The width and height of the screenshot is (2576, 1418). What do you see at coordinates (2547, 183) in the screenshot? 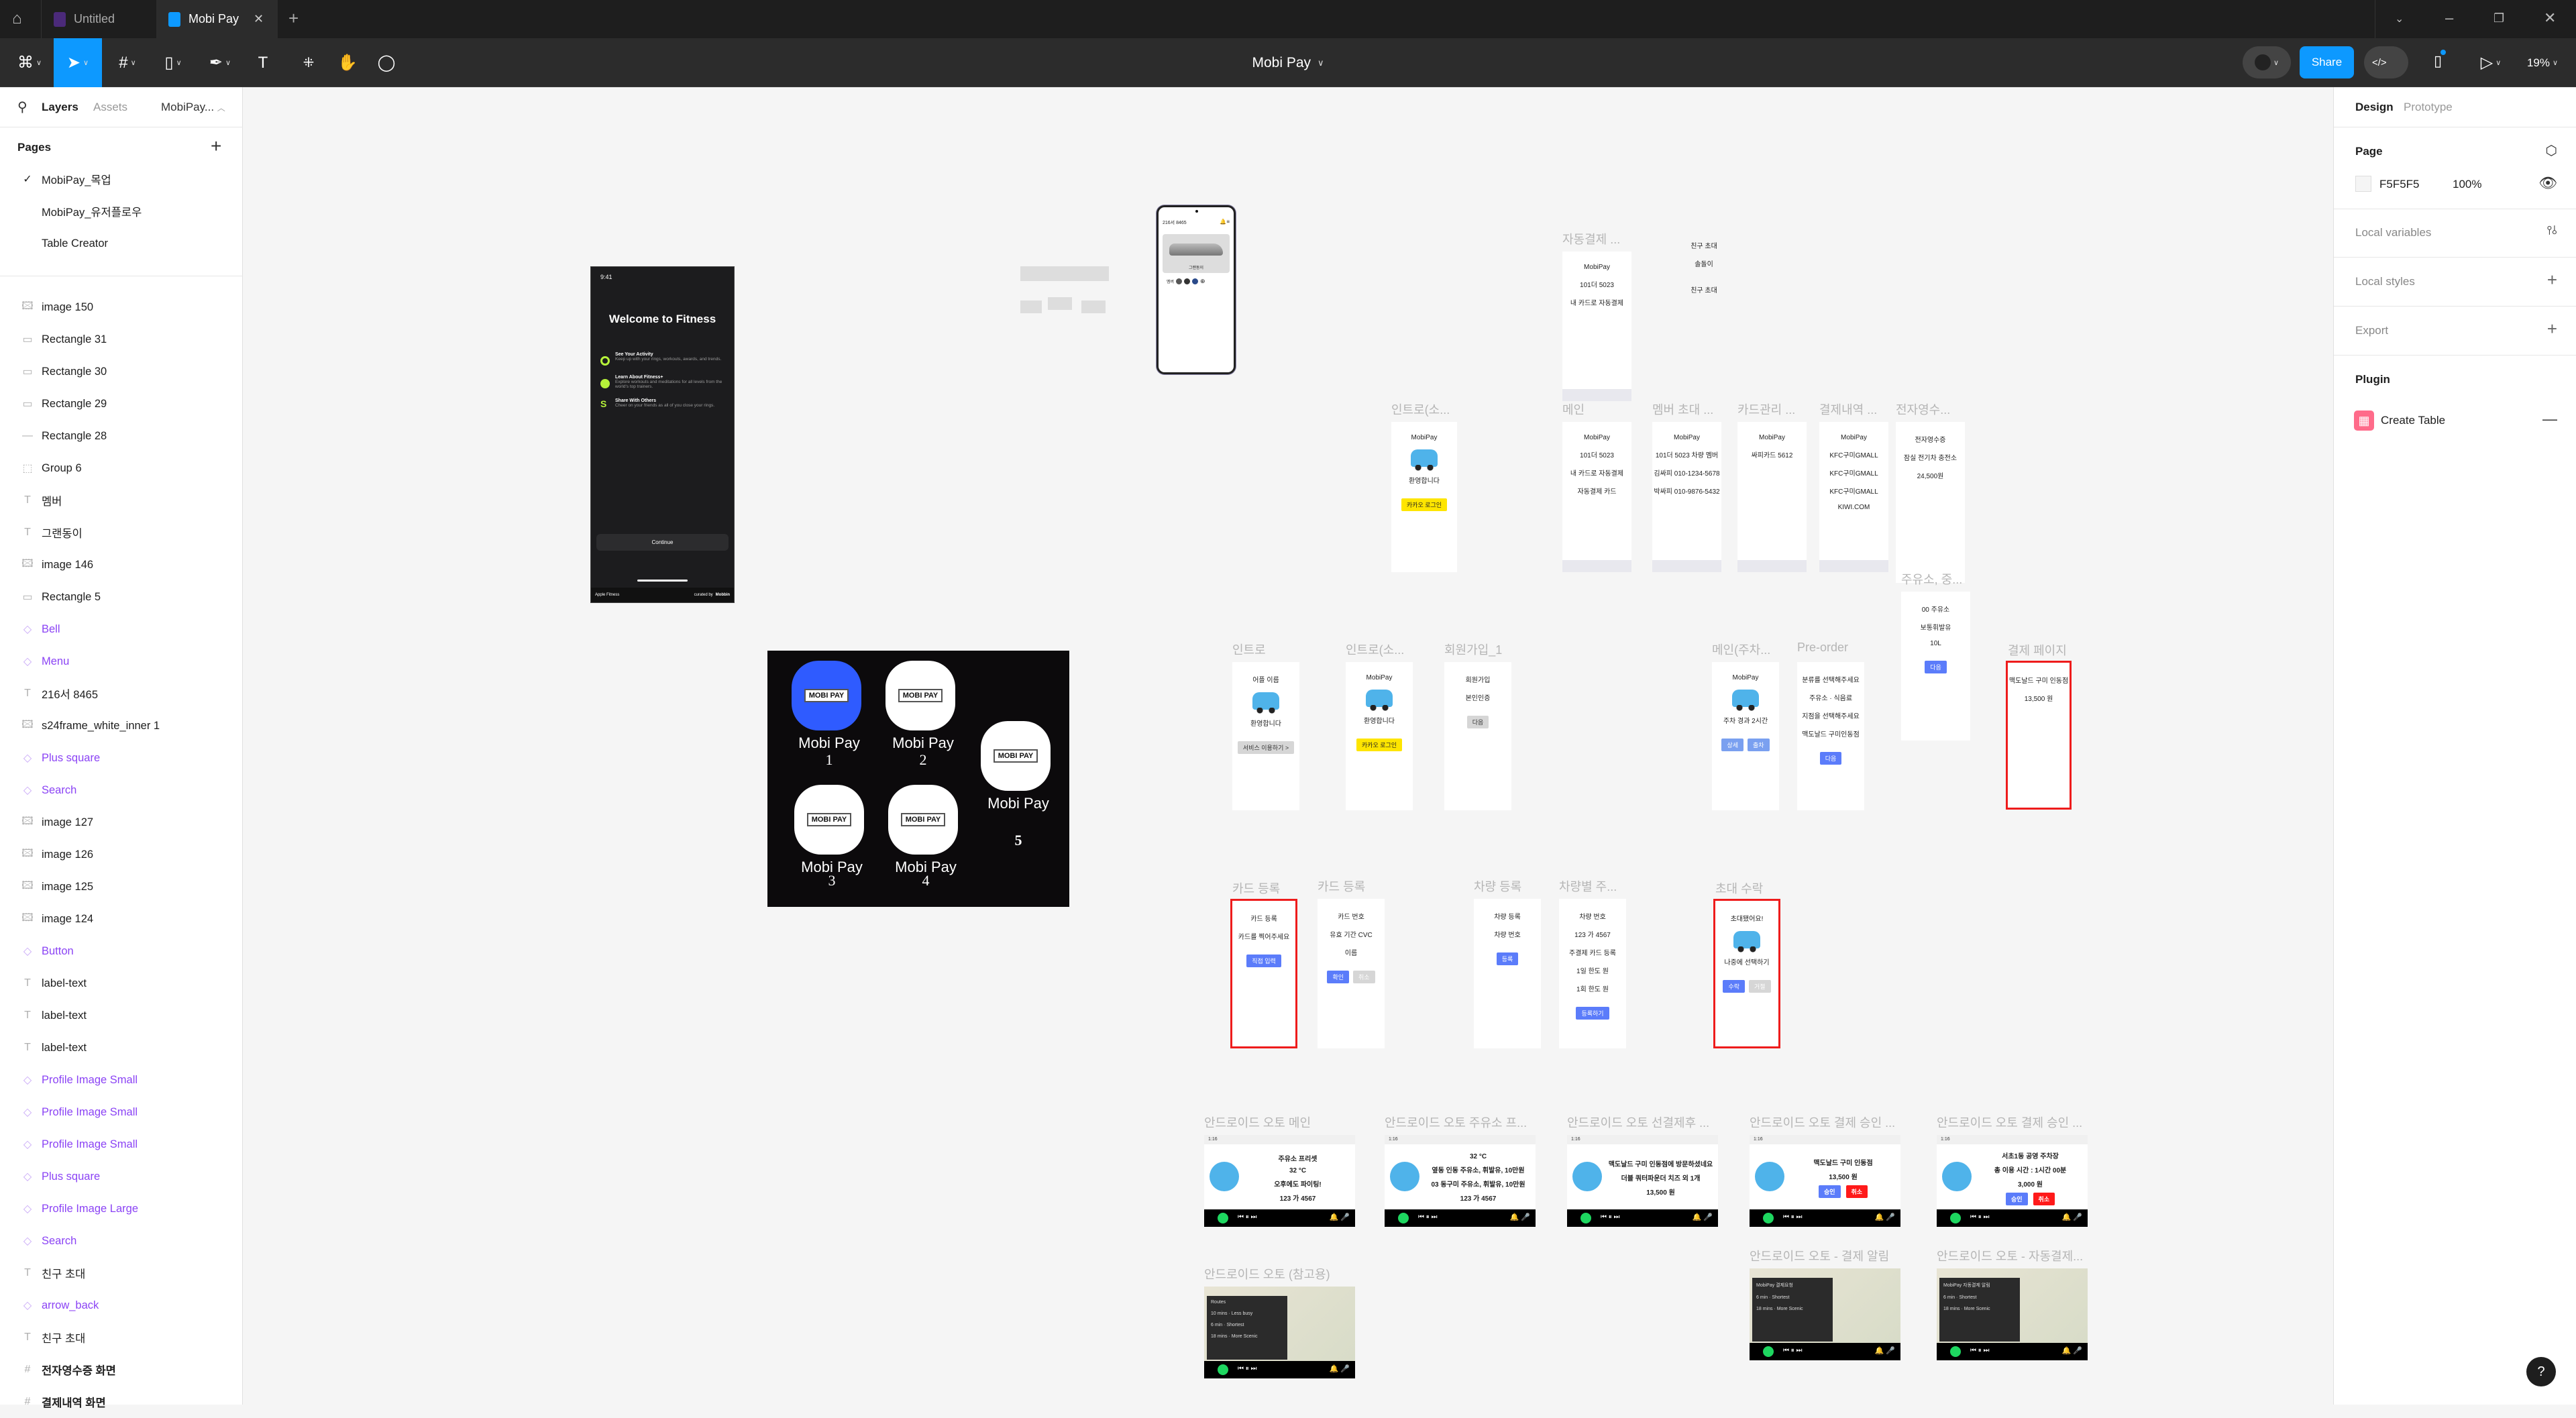
I see `eye-icon: 👁` at bounding box center [2547, 183].